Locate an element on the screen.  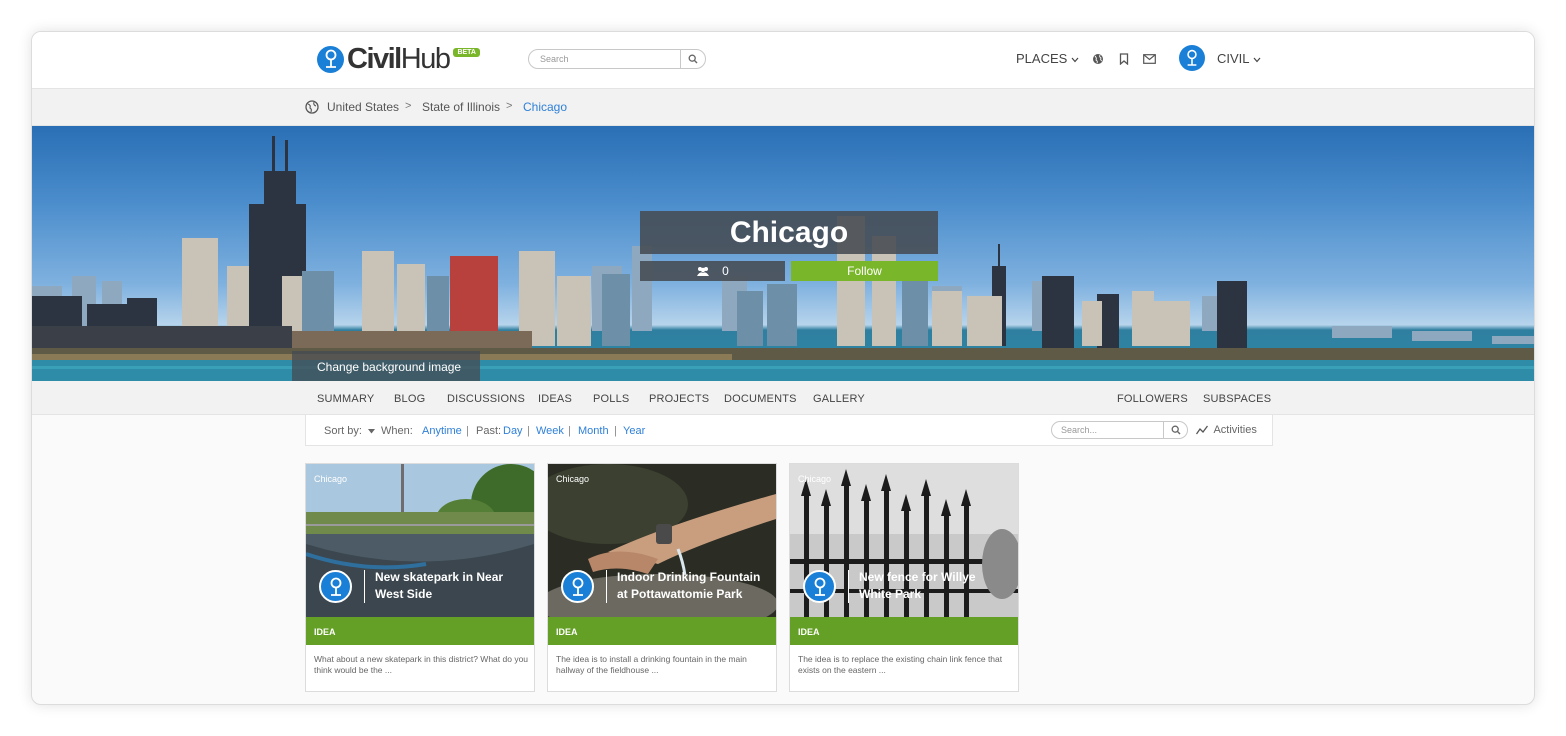
card-title: New skatepark in Near West Side is located at coordinates (450, 586).